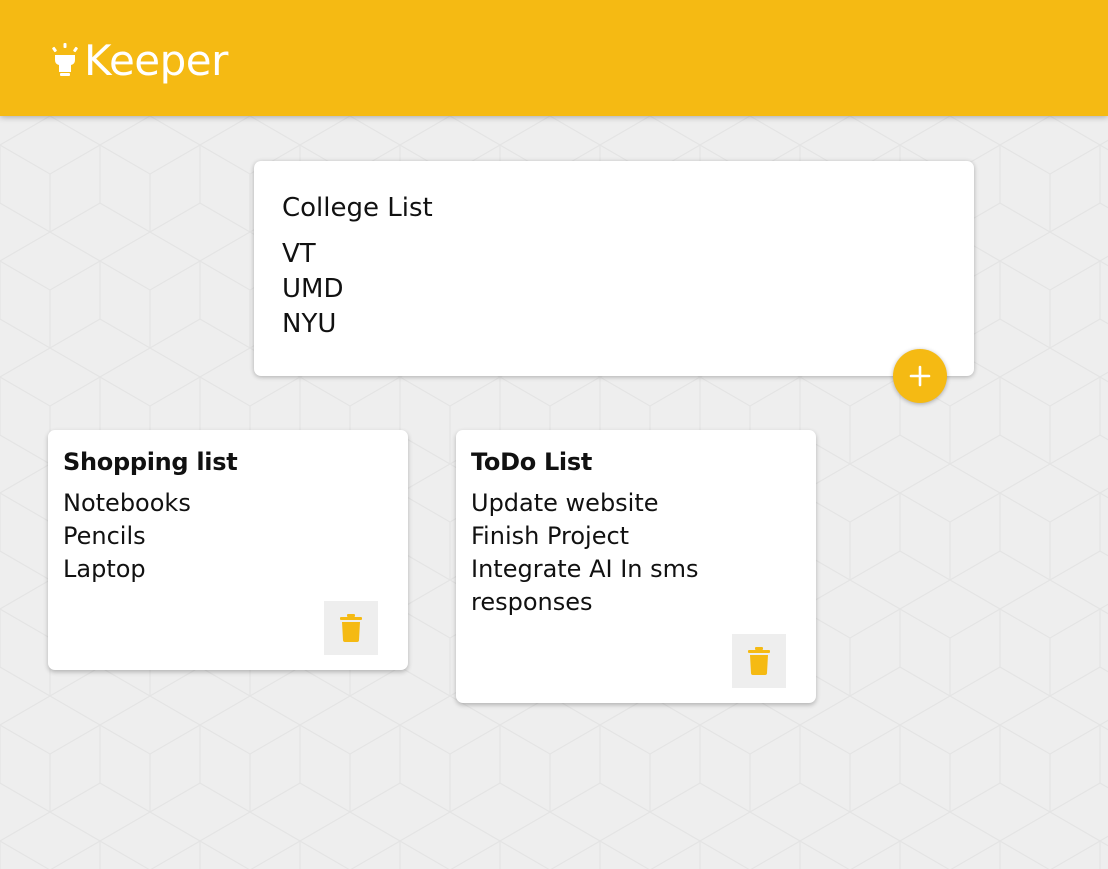 Image resolution: width=1108 pixels, height=869 pixels. I want to click on app-title: Keeper, so click(156, 60).